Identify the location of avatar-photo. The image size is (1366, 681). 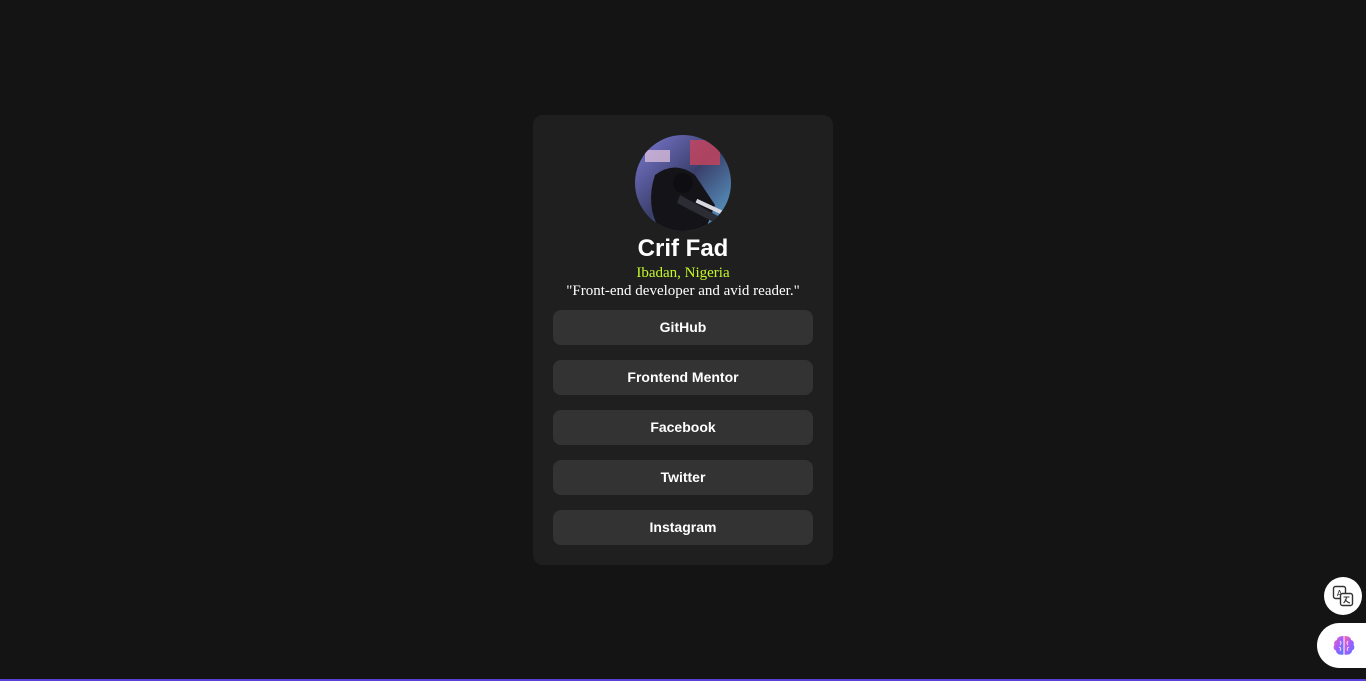
(683, 183).